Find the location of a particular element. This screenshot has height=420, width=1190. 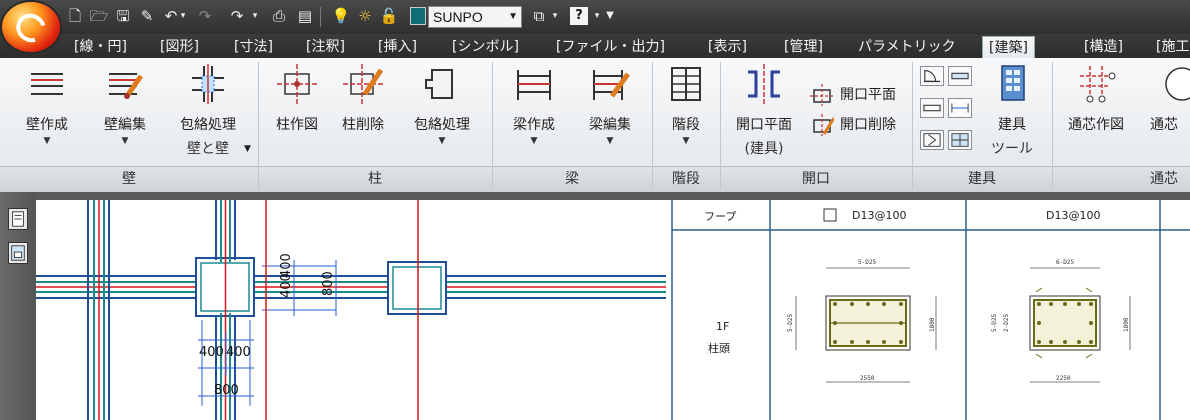

opening-plan-icon is located at coordinates (822, 95).